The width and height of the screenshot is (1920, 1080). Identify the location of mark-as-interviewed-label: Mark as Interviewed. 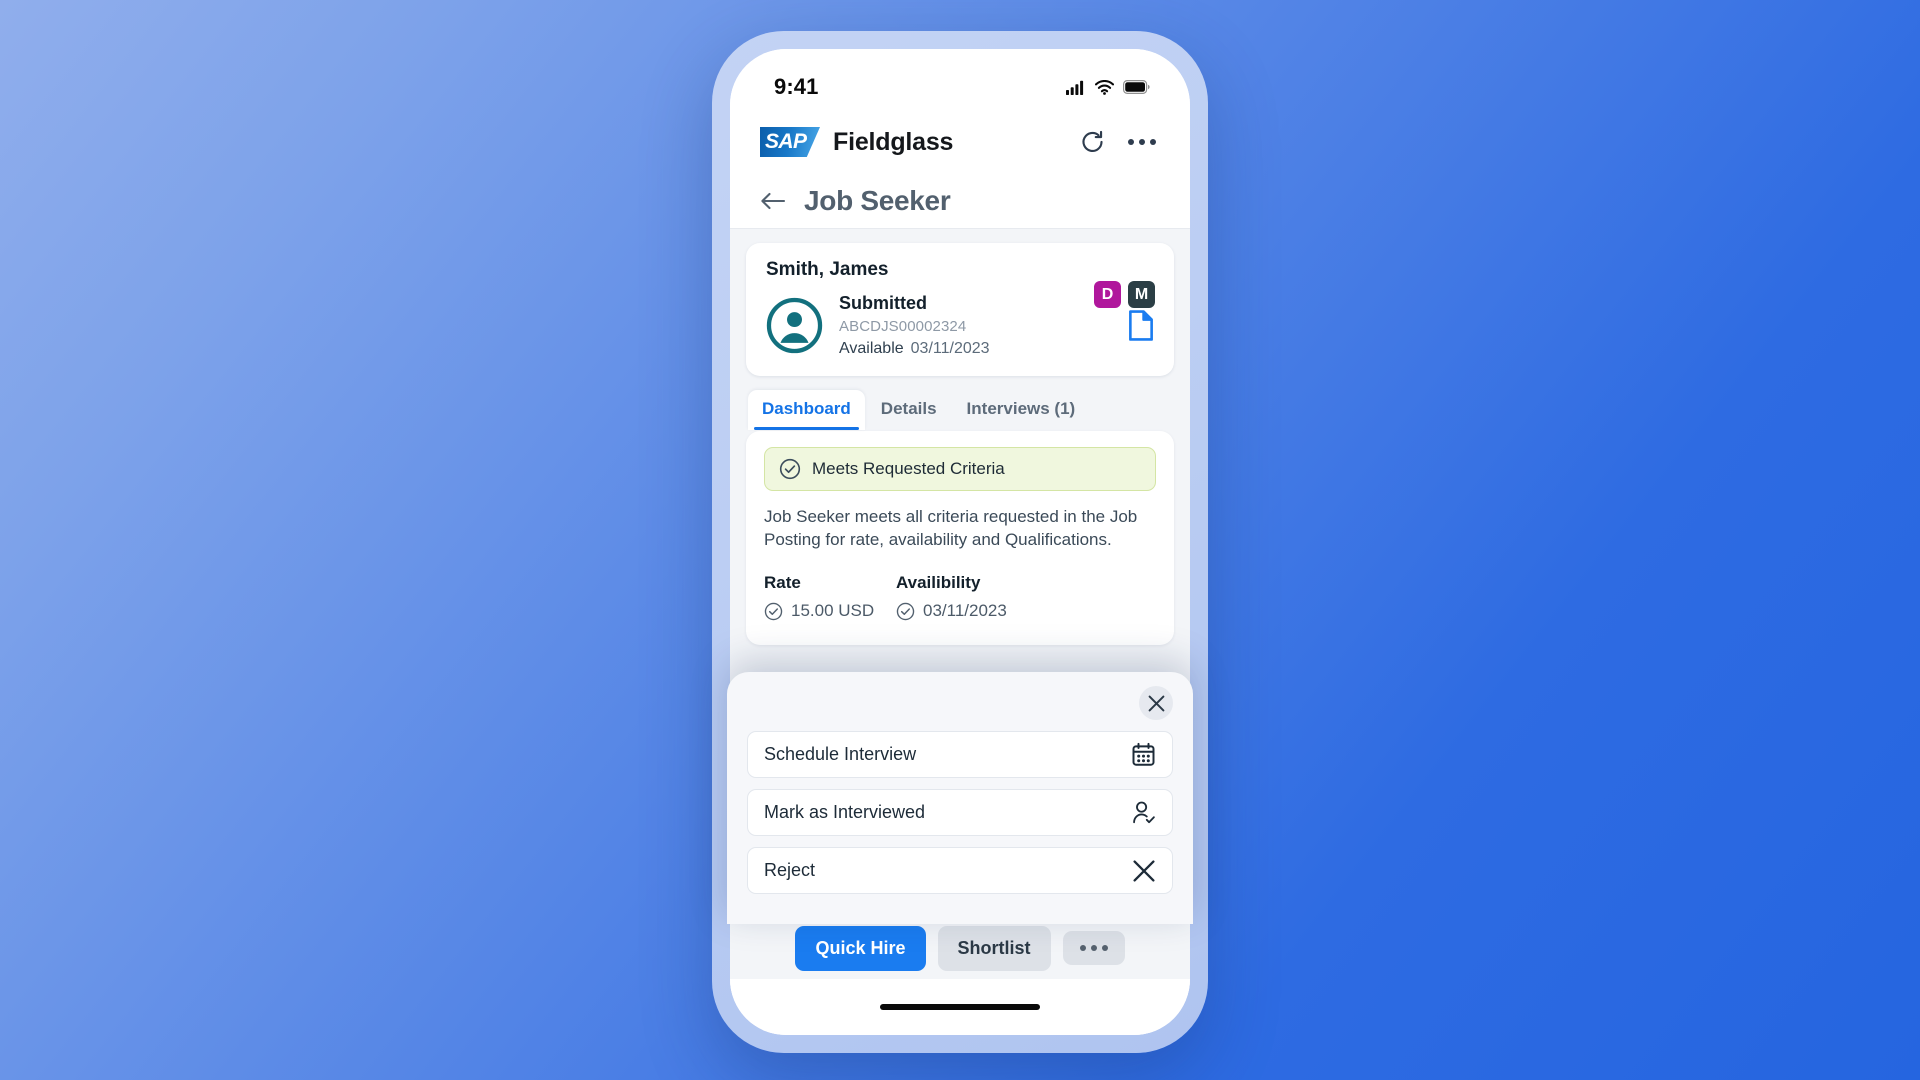
(845, 812).